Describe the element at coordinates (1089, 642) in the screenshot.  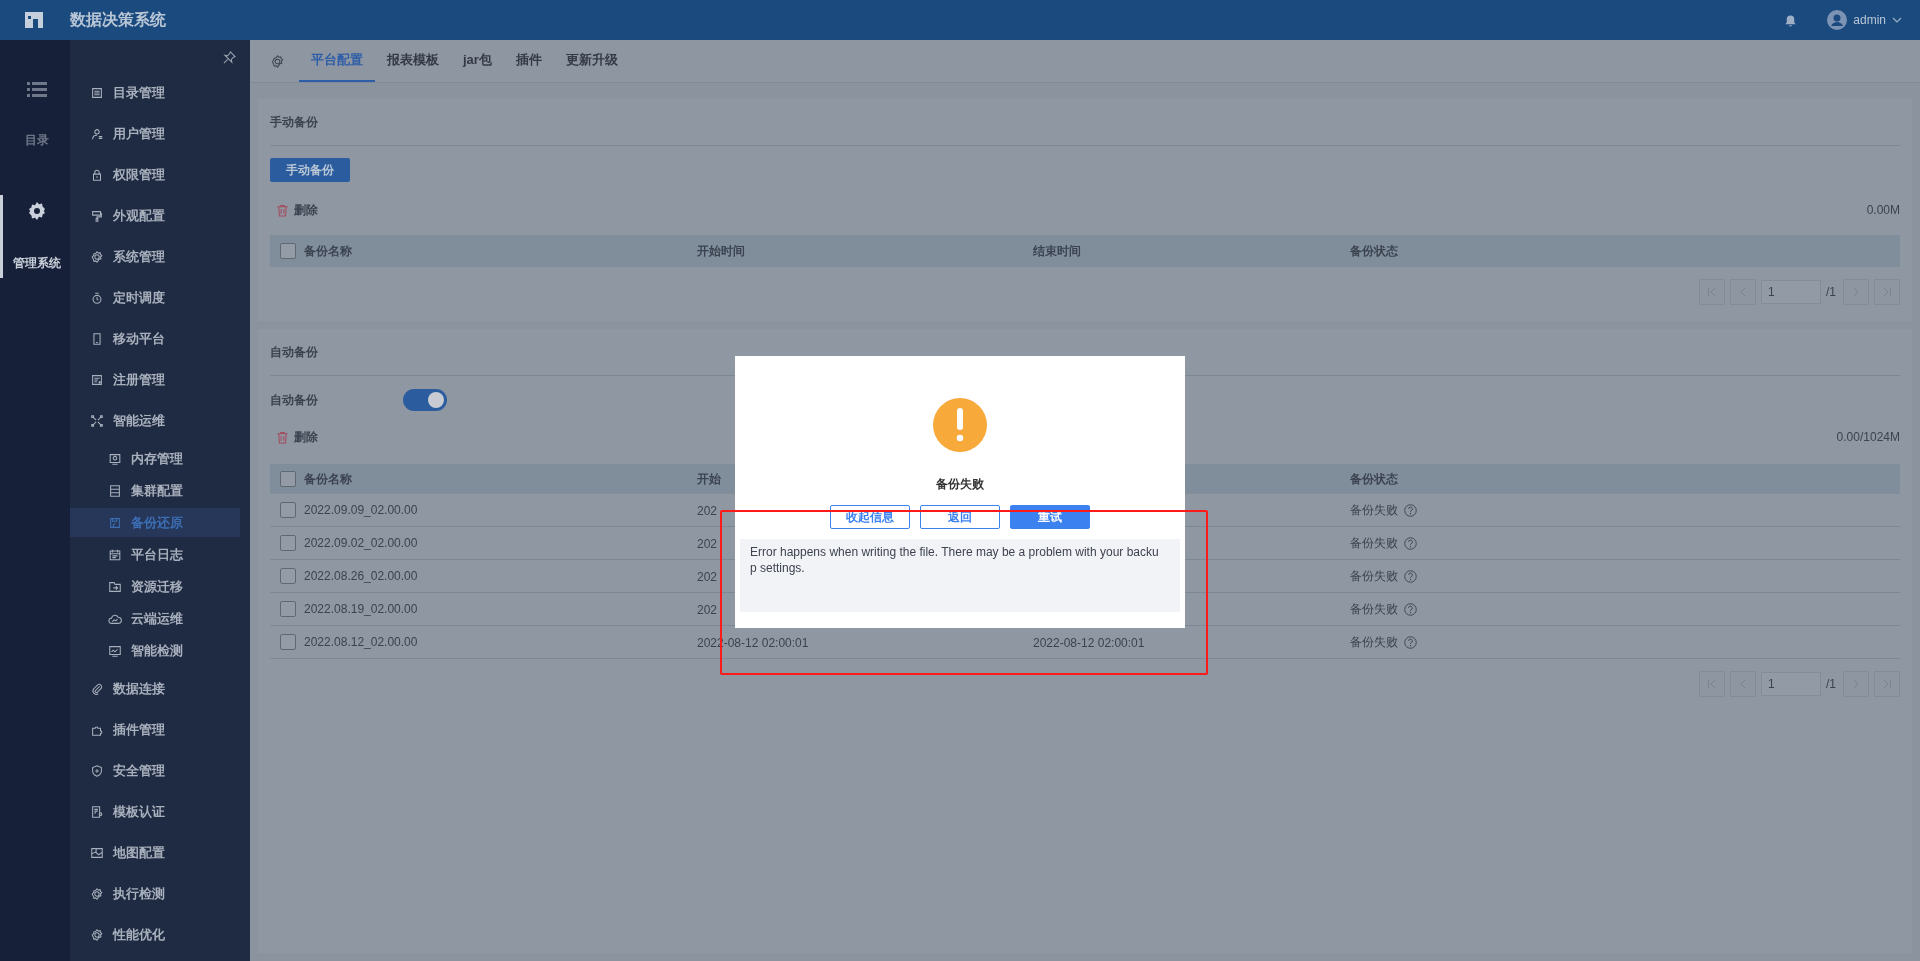
I see `table-cell: 2022-08-12 02:00:01` at that location.